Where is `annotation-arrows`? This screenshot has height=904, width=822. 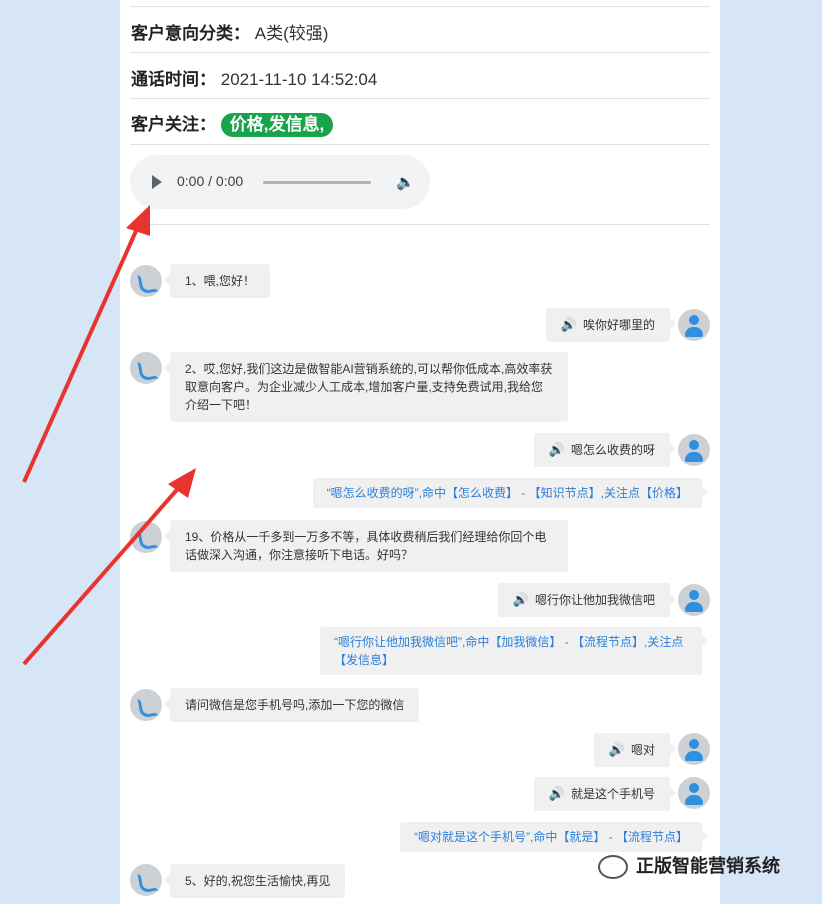 annotation-arrows is located at coordinates (109, 435).